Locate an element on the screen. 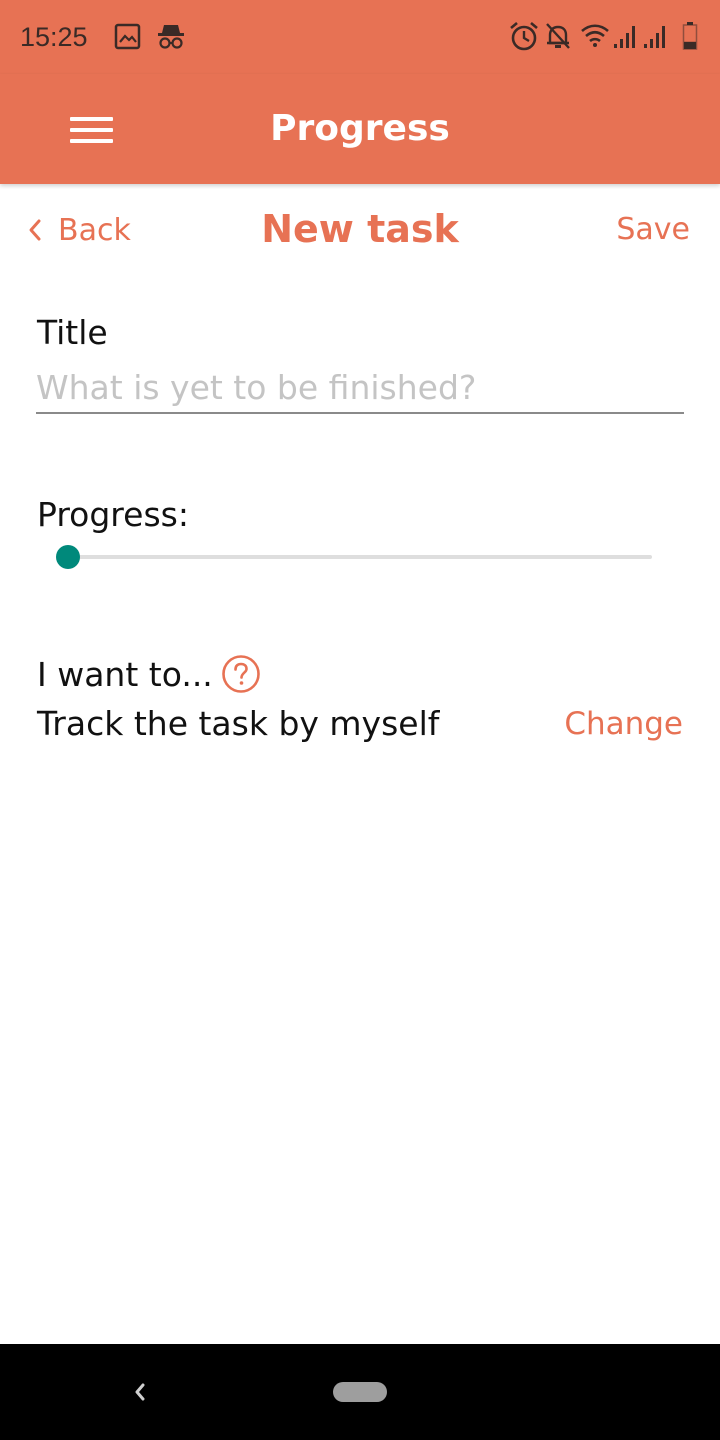 Image resolution: width=720 pixels, height=1440 pixels. system-home-pill is located at coordinates (360, 1392).